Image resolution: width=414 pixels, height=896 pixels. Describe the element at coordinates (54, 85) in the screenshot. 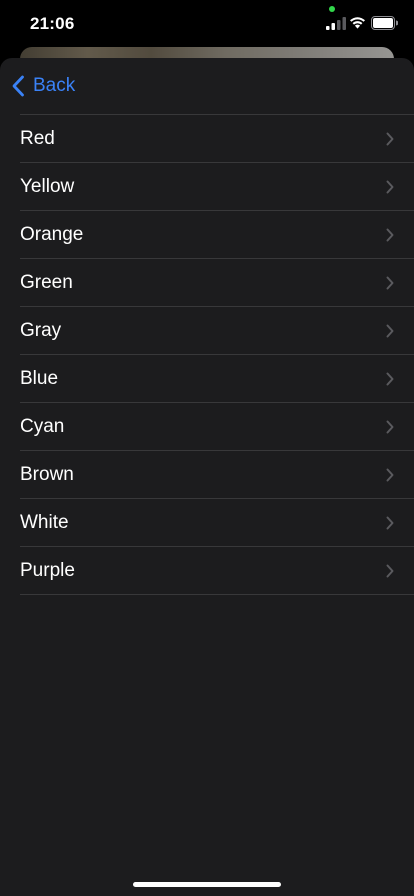

I see `back-label: Back` at that location.